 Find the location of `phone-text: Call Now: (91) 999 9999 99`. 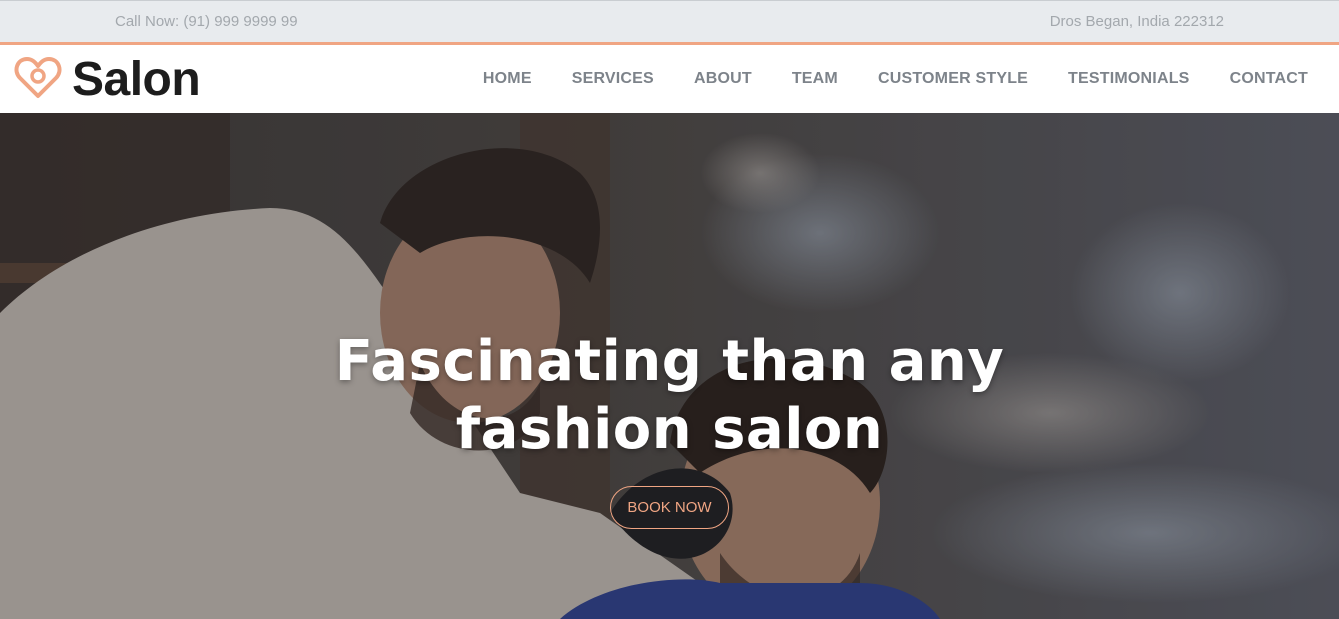

phone-text: Call Now: (91) 999 9999 99 is located at coordinates (206, 21).